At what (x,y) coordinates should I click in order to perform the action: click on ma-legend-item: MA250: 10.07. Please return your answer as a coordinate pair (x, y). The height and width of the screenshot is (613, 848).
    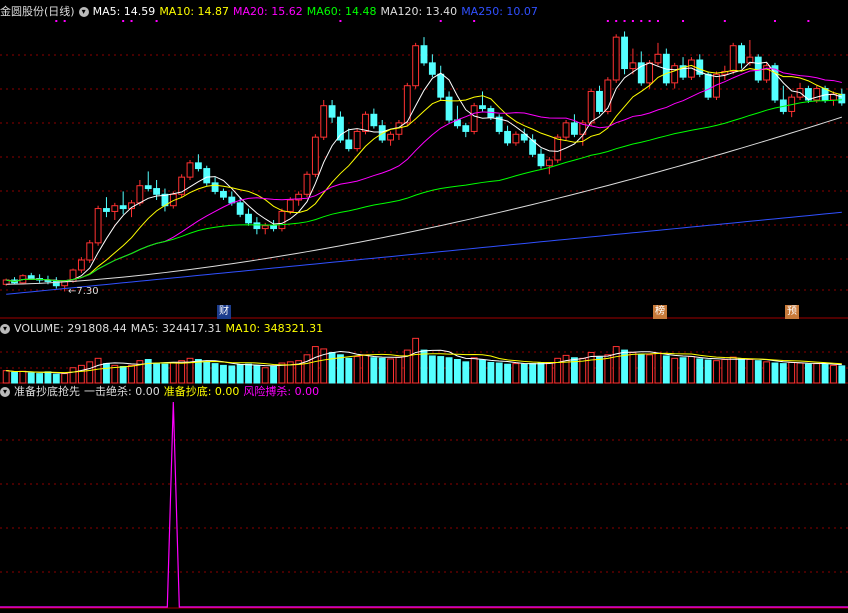
    Looking at the image, I should click on (499, 11).